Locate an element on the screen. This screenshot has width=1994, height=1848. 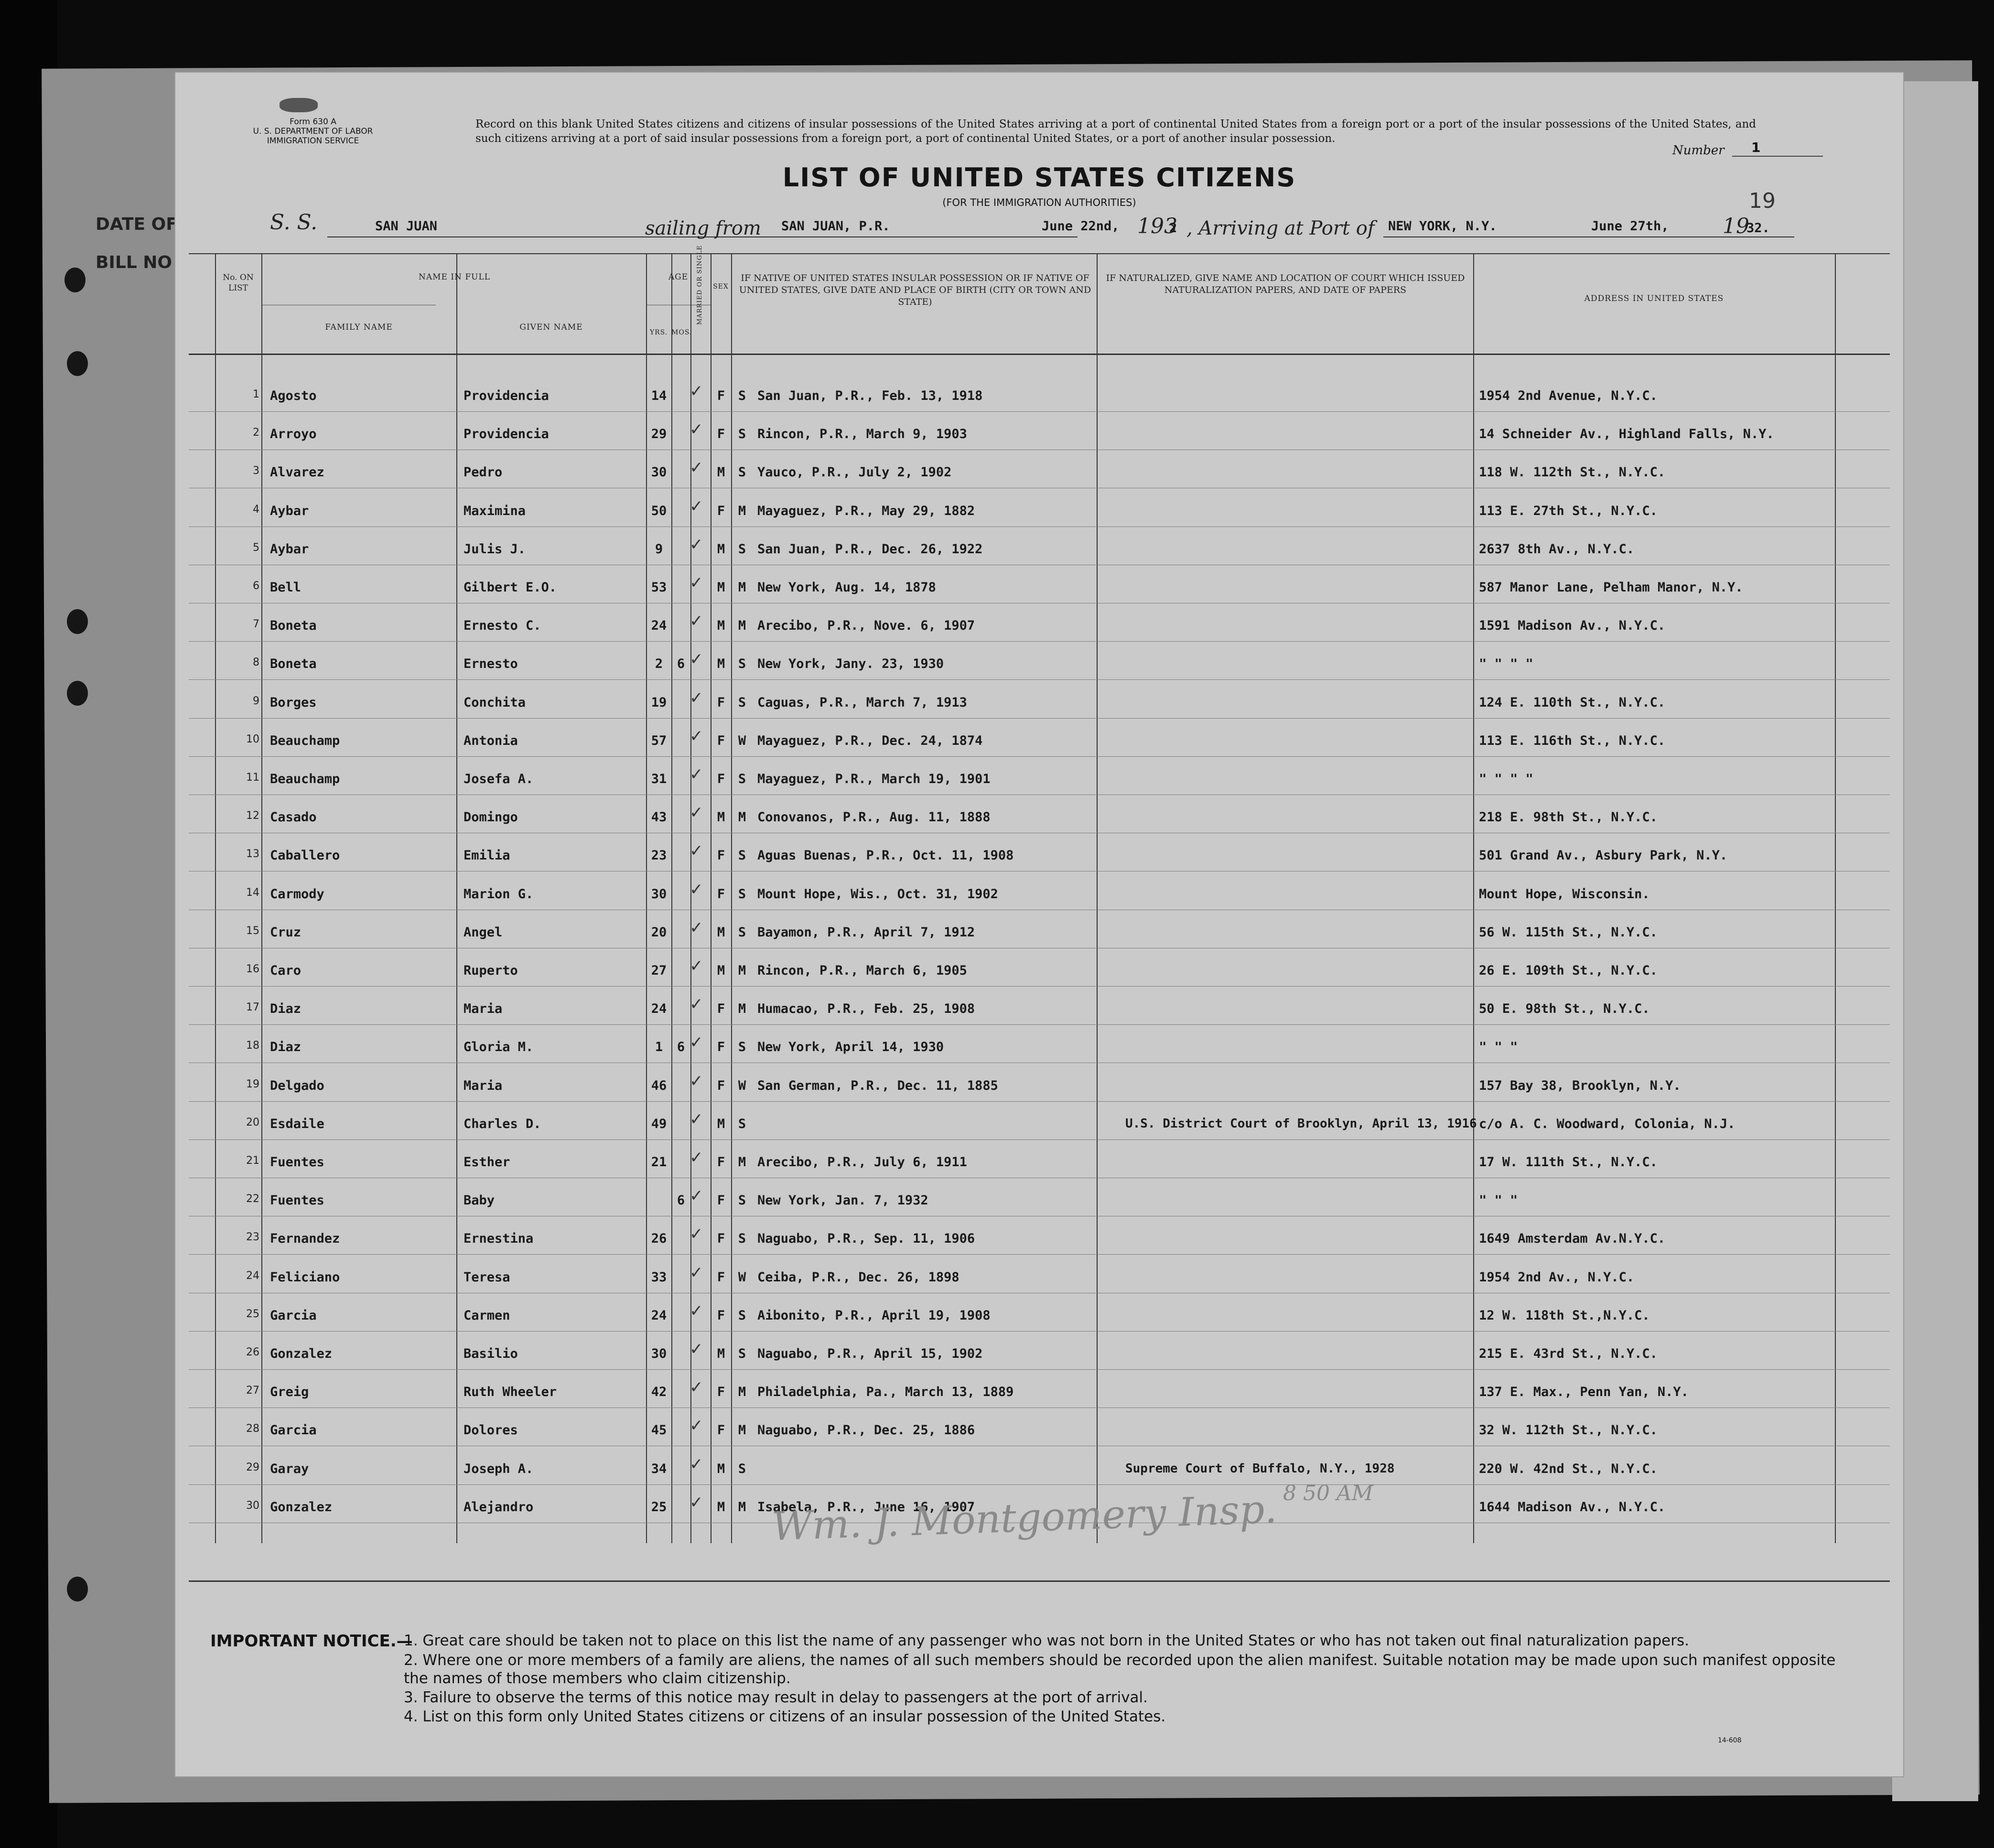
age-years: 31 is located at coordinates (659, 779).